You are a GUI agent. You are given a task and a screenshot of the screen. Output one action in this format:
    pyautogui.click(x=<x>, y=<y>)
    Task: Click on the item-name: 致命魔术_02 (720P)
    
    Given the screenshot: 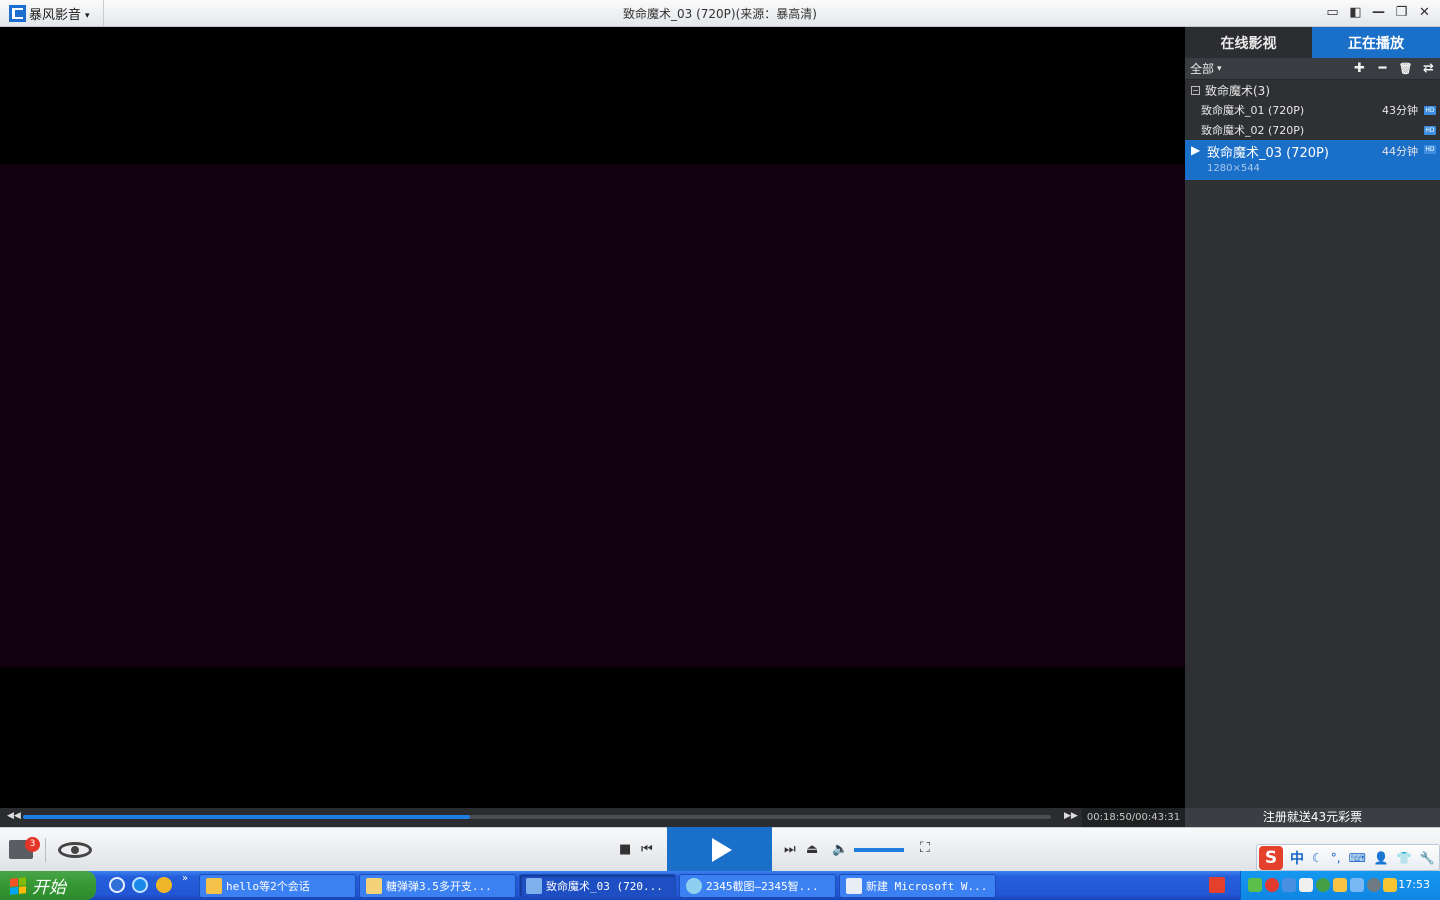 What is the action you would take?
    pyautogui.click(x=1253, y=130)
    